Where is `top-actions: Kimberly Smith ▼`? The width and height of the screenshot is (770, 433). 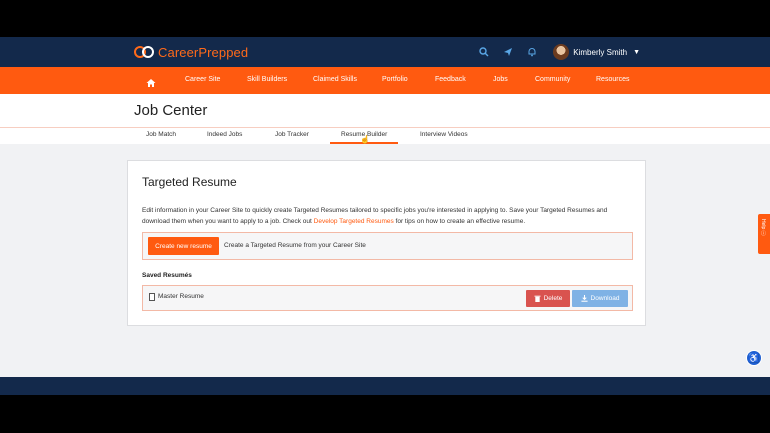
top-actions: Kimberly Smith ▼ is located at coordinates (622, 52).